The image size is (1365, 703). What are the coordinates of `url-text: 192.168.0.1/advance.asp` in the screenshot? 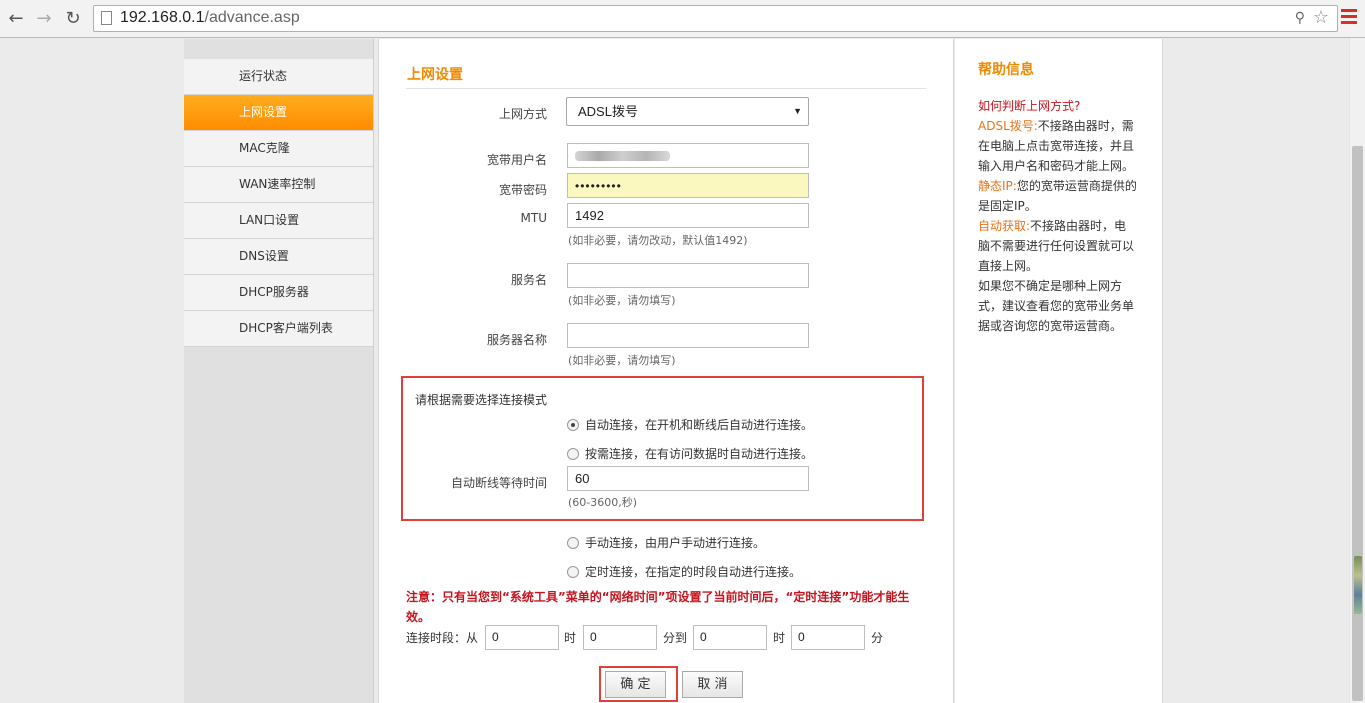 It's located at (210, 18).